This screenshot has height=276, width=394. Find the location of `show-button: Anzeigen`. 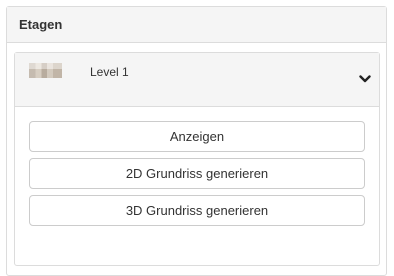

show-button: Anzeigen is located at coordinates (197, 136).